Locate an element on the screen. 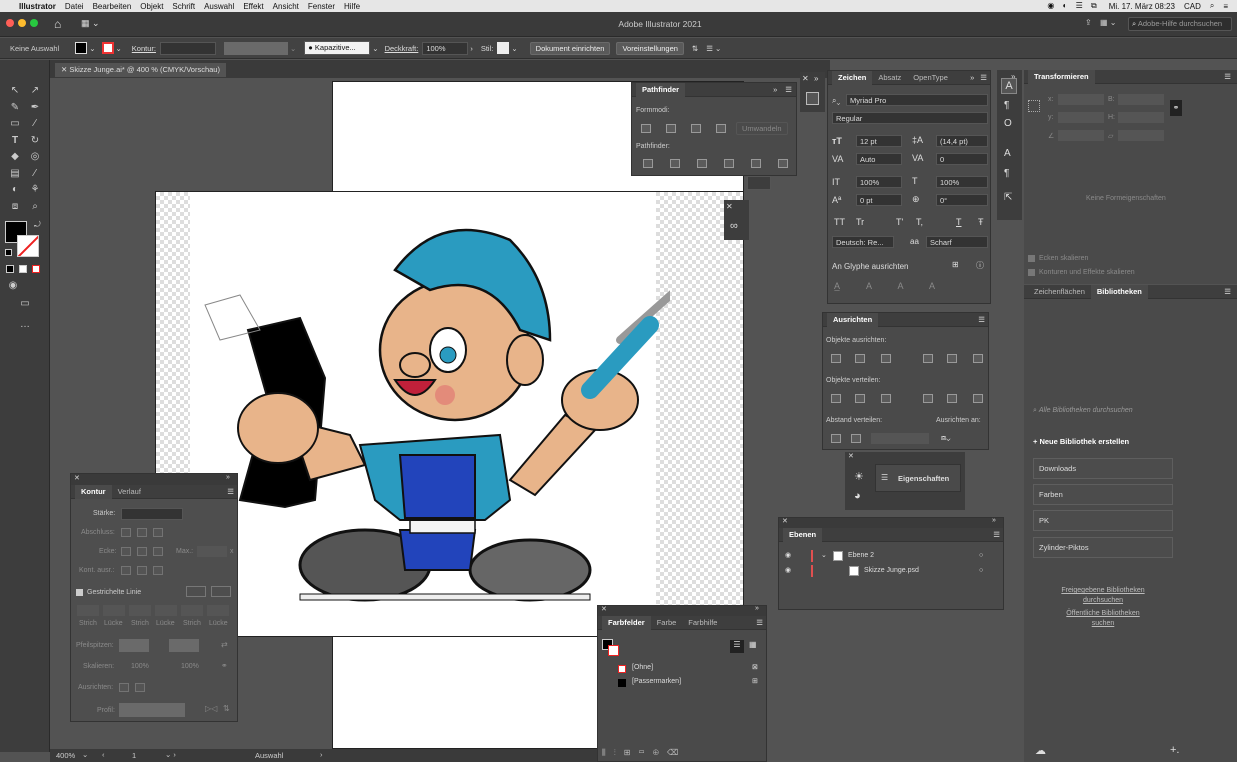 This screenshot has height=762, width=1237. paintbrush-tool-icon: ∕ is located at coordinates (35, 124).